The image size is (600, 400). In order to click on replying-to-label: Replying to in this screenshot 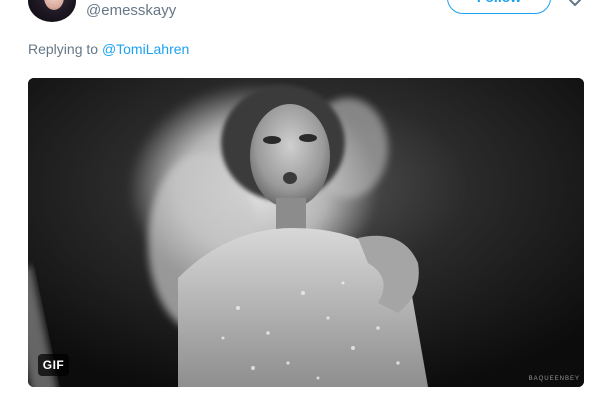, I will do `click(65, 49)`.